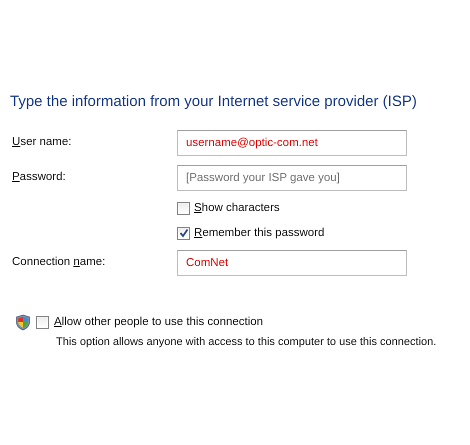 This screenshot has width=470, height=445. I want to click on checkbox-label: Allow other people to use this connection, so click(159, 323).